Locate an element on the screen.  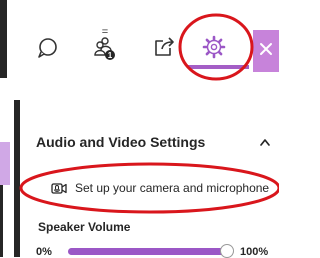
camera-setup-button: Set up your camera and microphone is located at coordinates (151, 188).